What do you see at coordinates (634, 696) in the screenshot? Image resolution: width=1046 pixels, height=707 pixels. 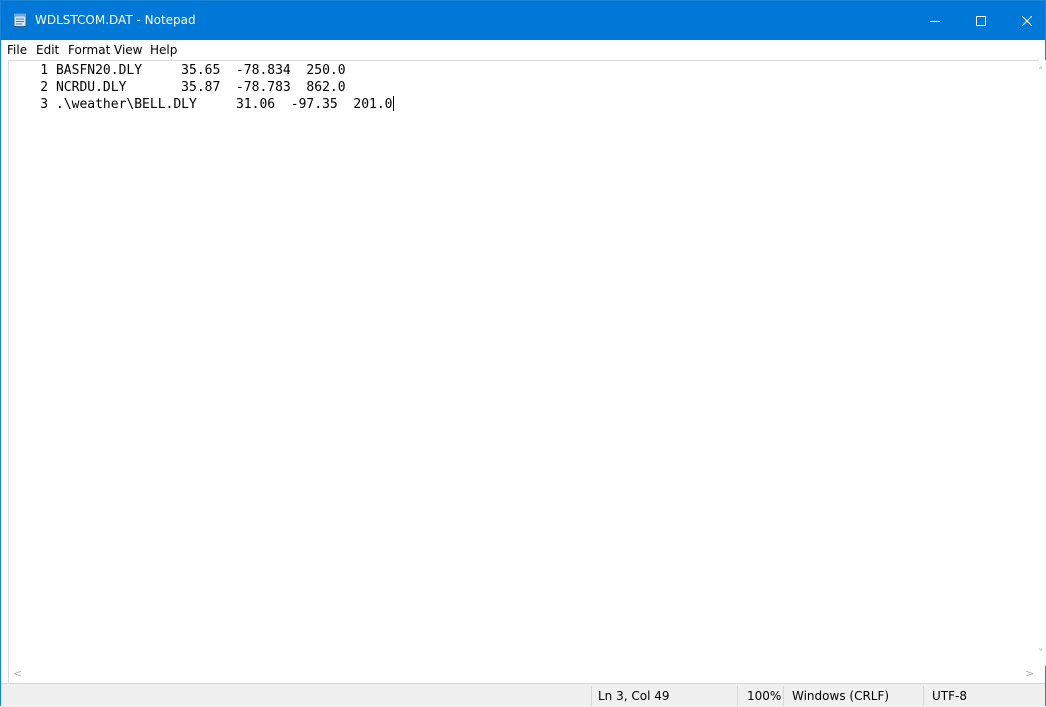 I see `status-cursor-position: Ln 3, Col 49` at bounding box center [634, 696].